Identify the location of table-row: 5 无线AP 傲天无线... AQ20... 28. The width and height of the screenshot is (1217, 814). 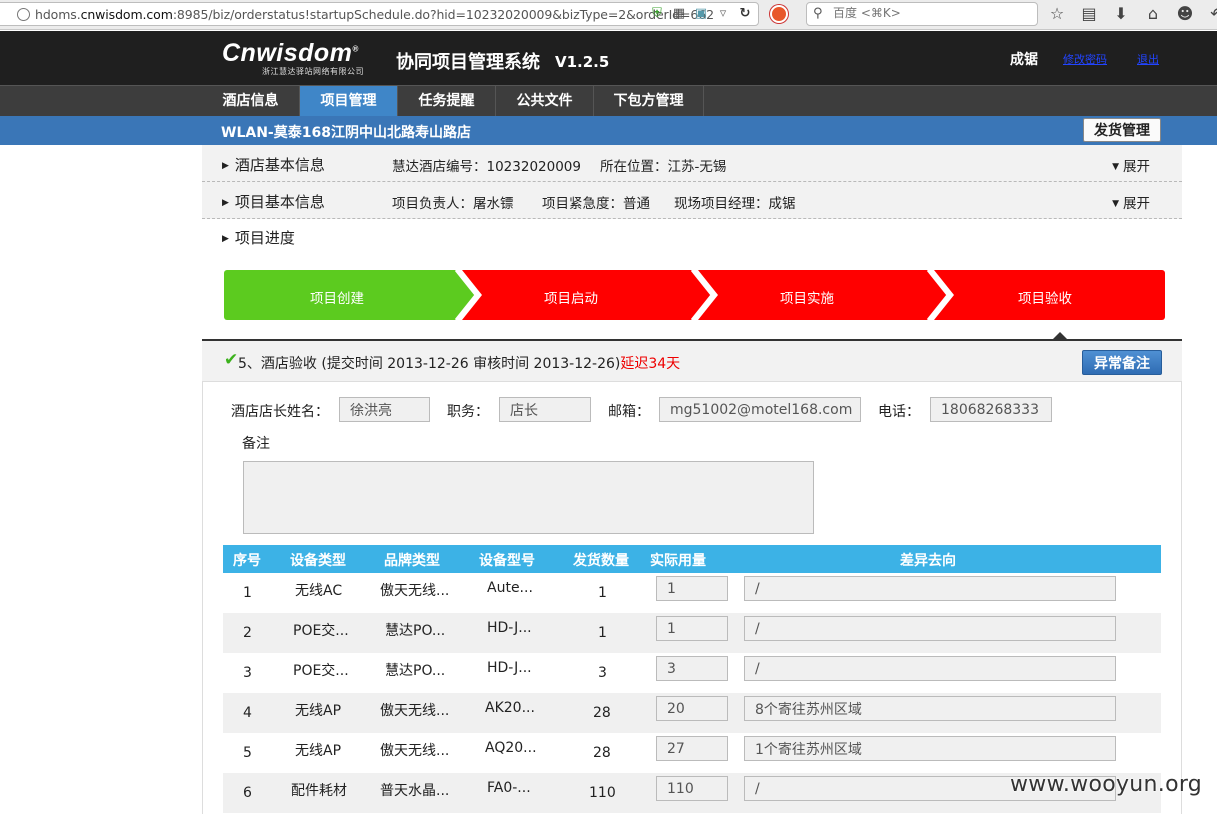
(692, 753).